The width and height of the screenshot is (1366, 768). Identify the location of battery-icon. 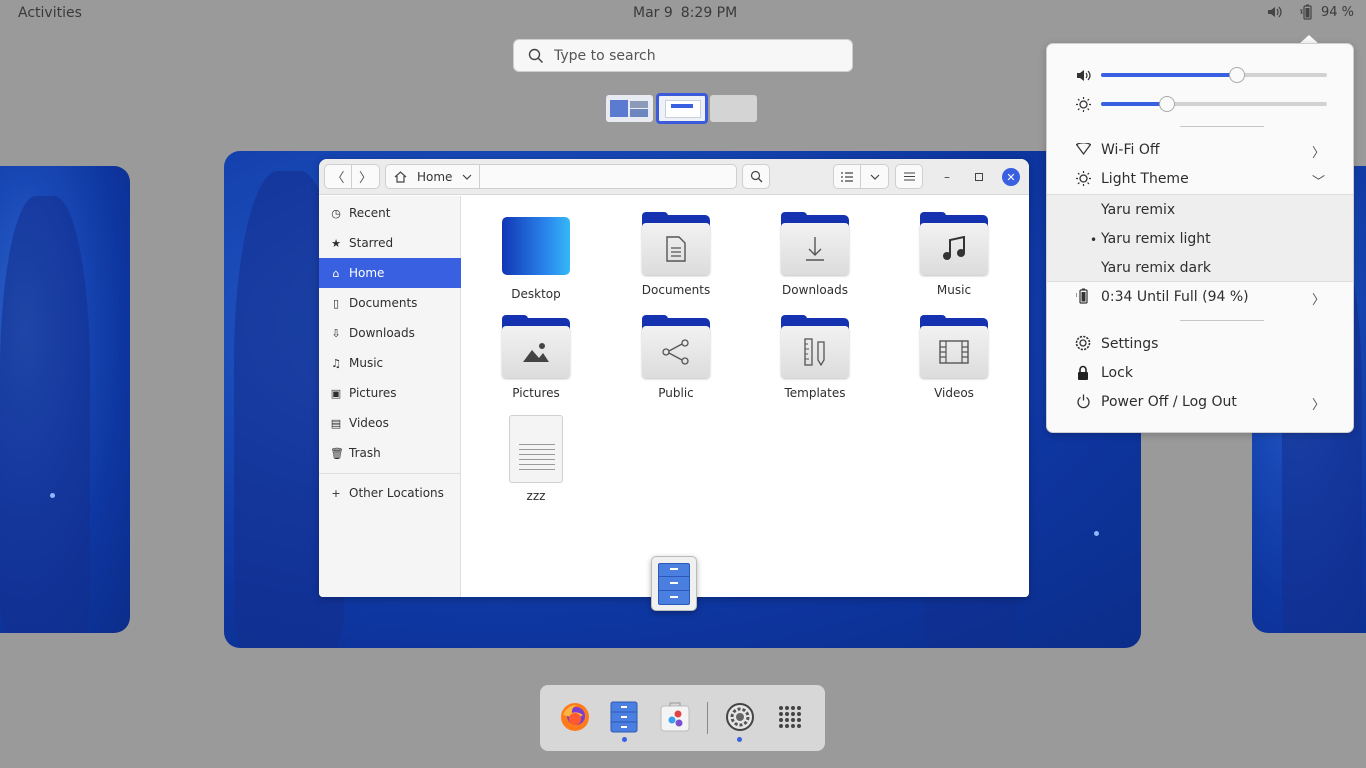
(1307, 12).